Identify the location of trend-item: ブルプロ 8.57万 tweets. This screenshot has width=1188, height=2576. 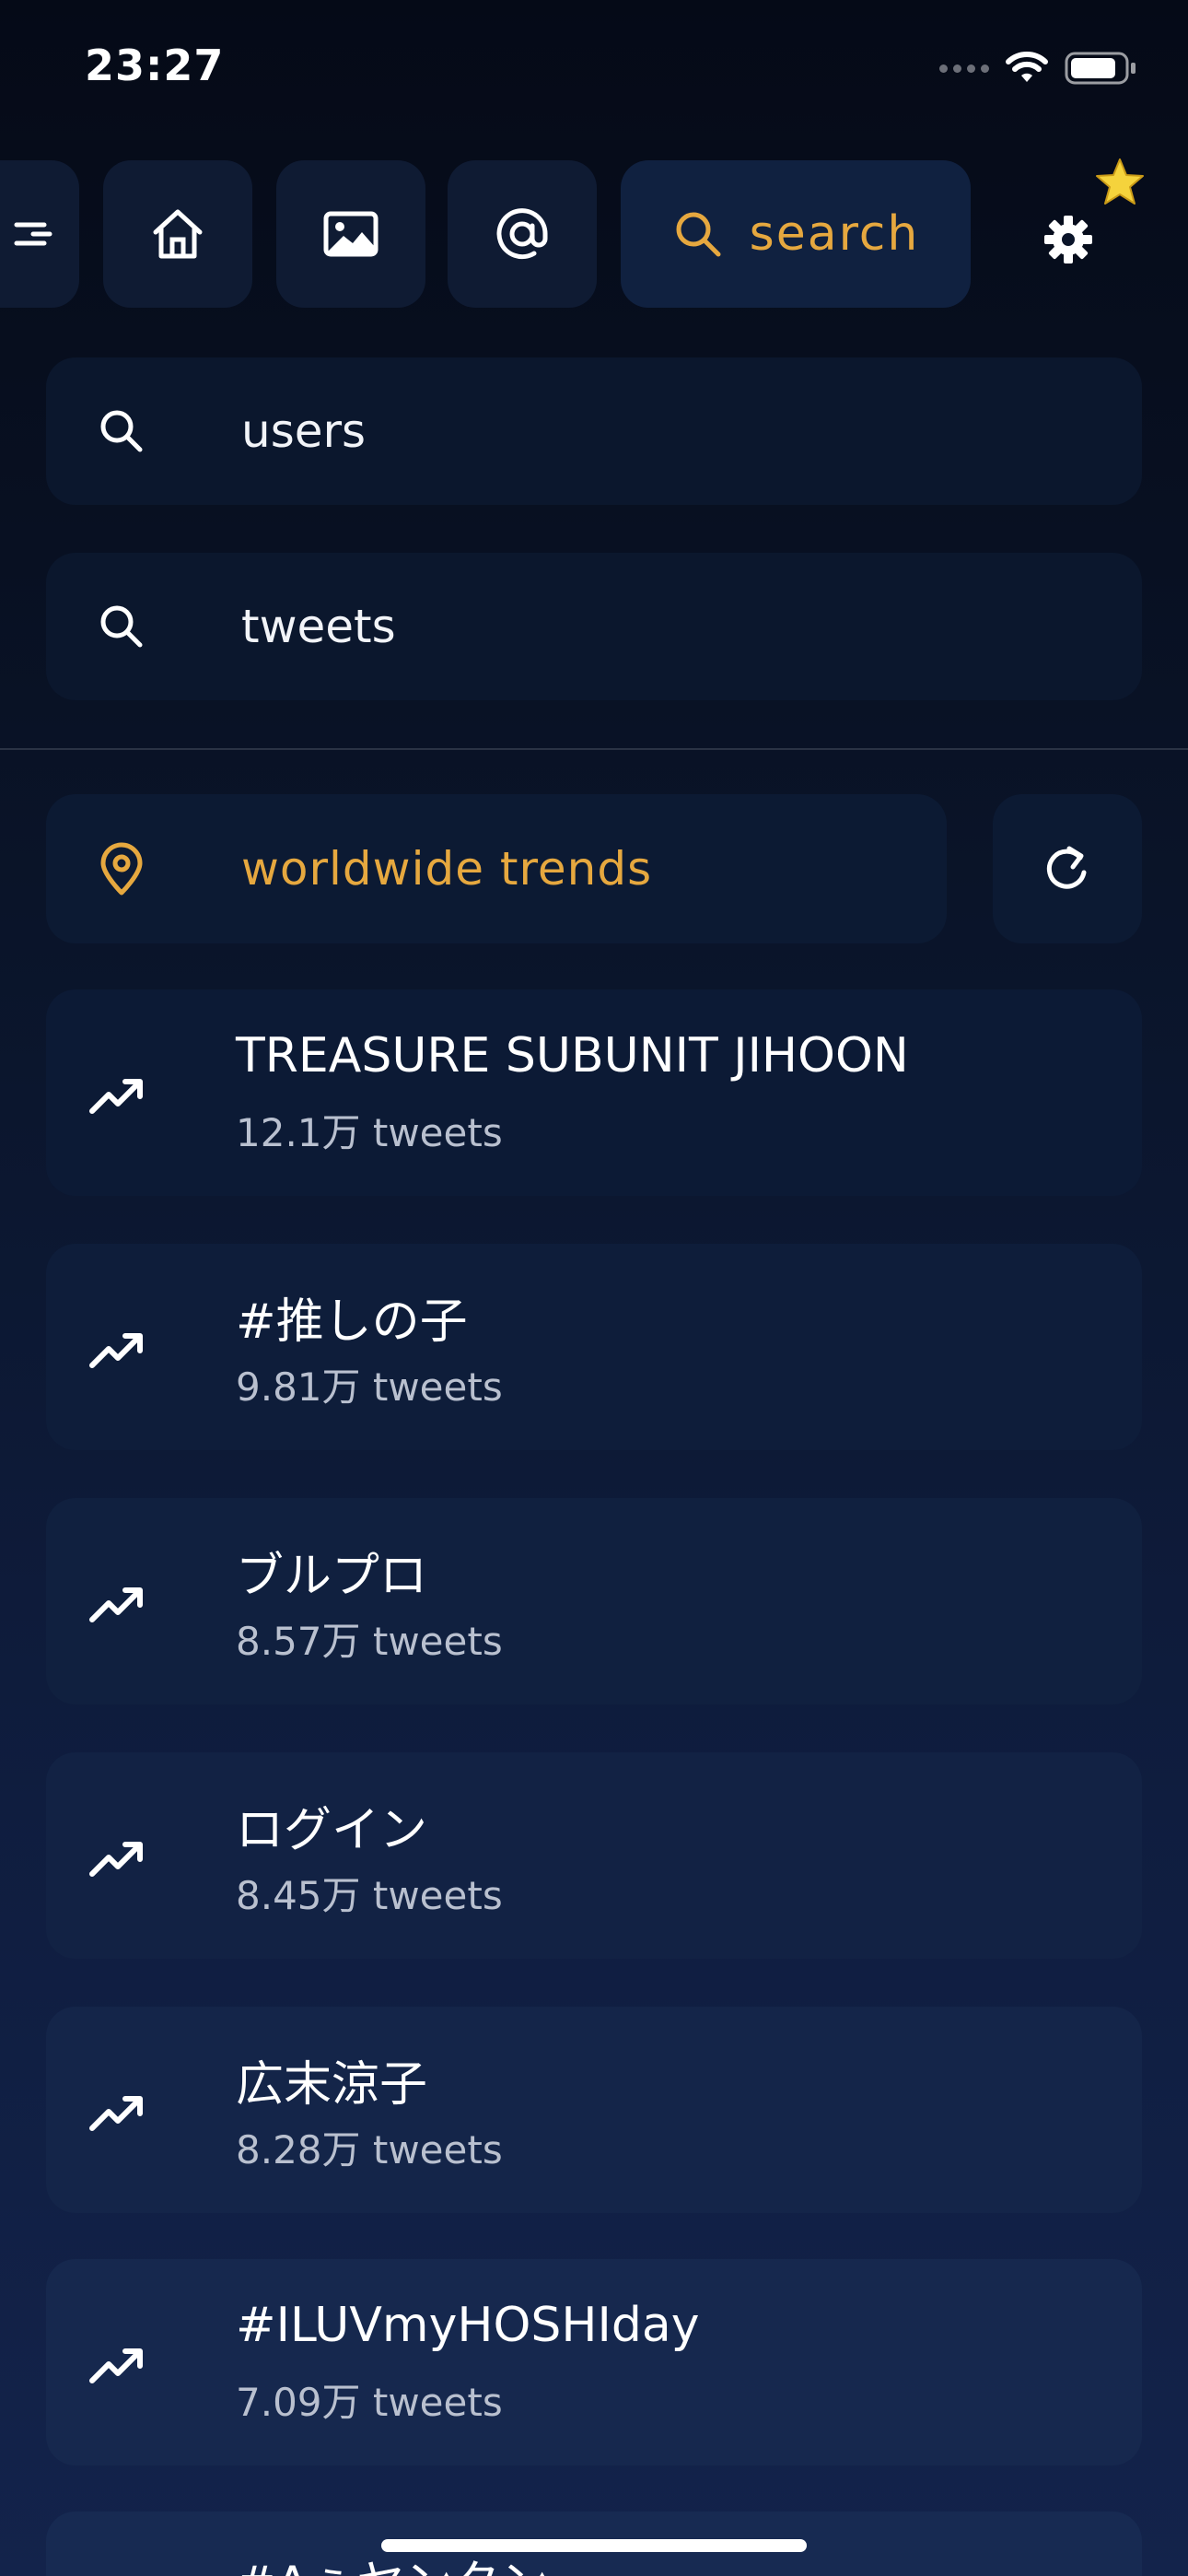
(594, 1601).